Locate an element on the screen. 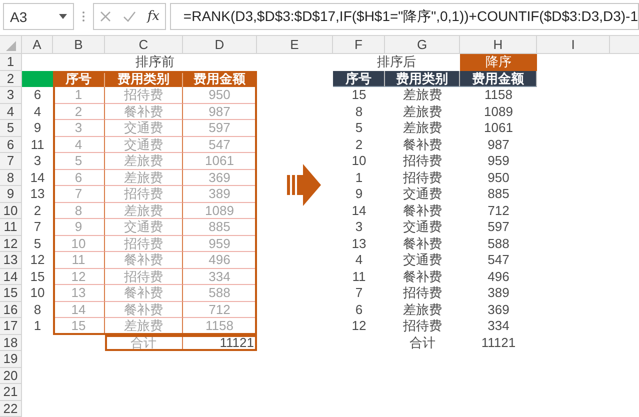  column-header: D is located at coordinates (220, 45).